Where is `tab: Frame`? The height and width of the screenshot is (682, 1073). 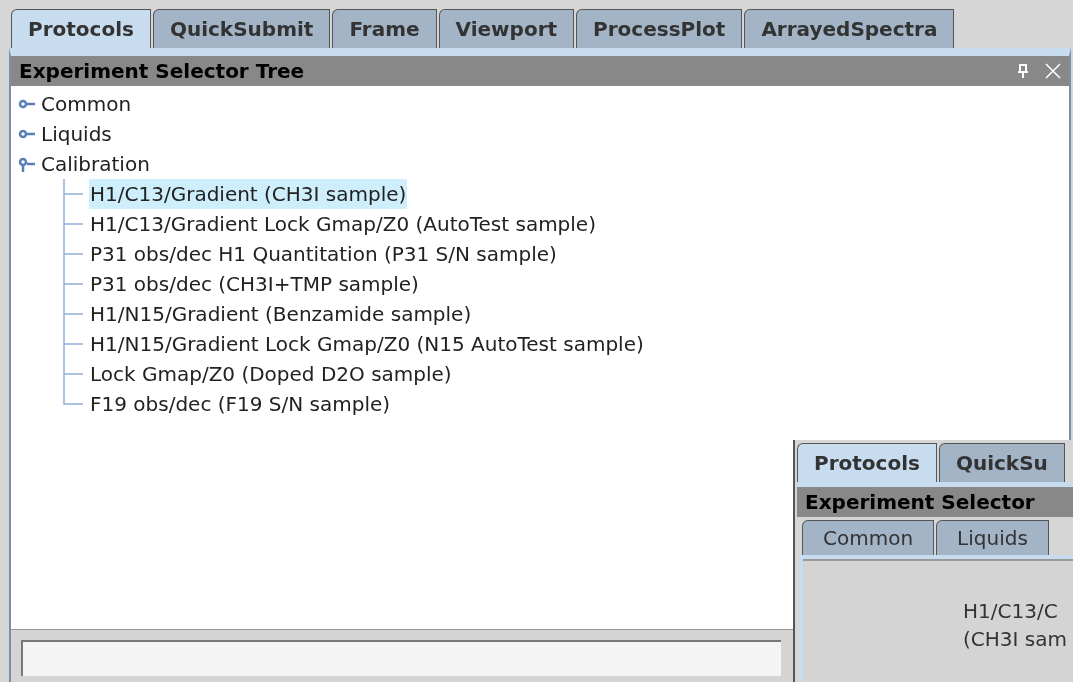 tab: Frame is located at coordinates (384, 28).